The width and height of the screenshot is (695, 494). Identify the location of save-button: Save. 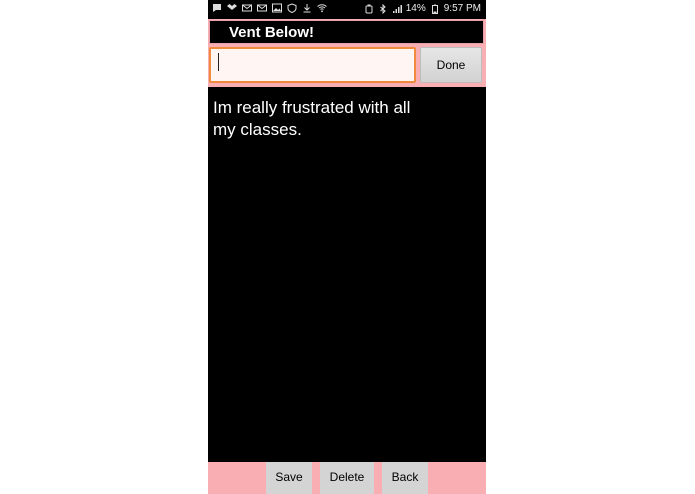
(289, 478).